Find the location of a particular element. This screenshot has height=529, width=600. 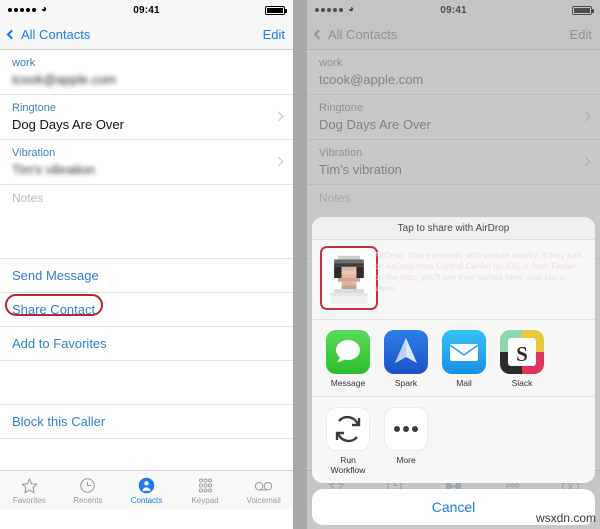

share-sheet-title: Tap to share with AirDrop is located at coordinates (453, 228).